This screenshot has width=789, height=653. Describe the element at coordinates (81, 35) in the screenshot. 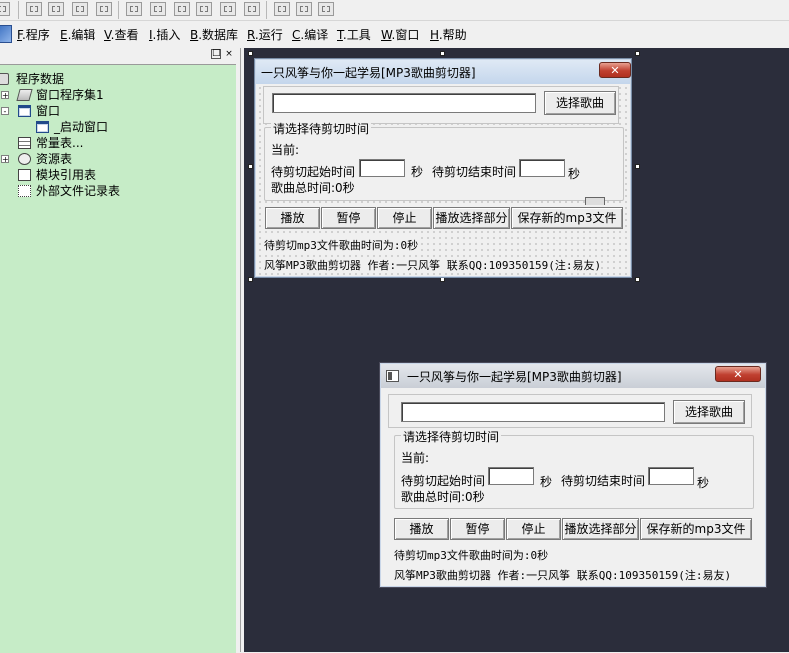

I see `menu-label: .编辑` at that location.